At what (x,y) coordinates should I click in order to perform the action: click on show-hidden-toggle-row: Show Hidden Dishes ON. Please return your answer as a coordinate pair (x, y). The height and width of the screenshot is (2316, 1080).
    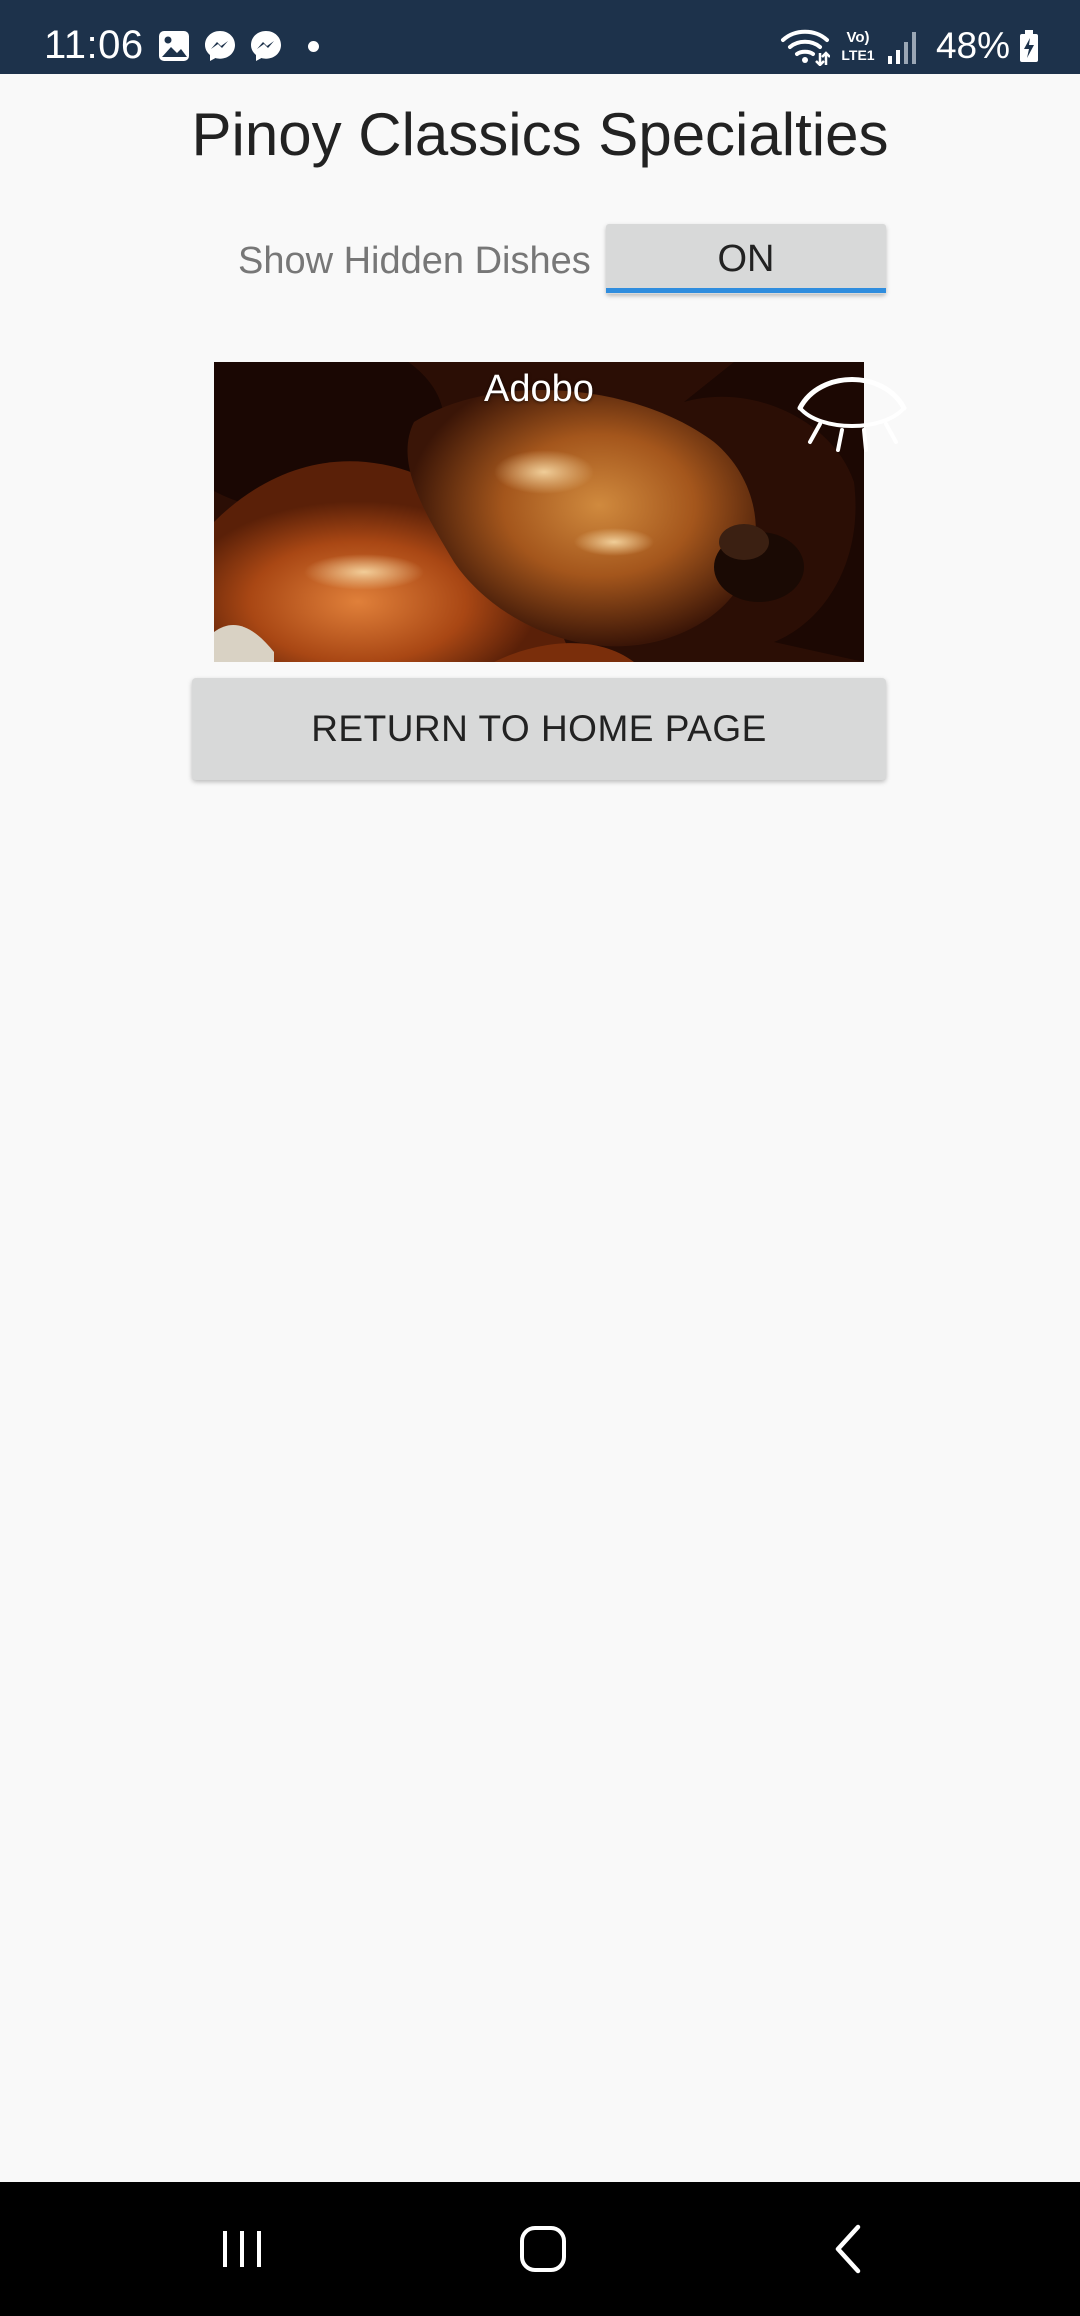
    Looking at the image, I should click on (540, 260).